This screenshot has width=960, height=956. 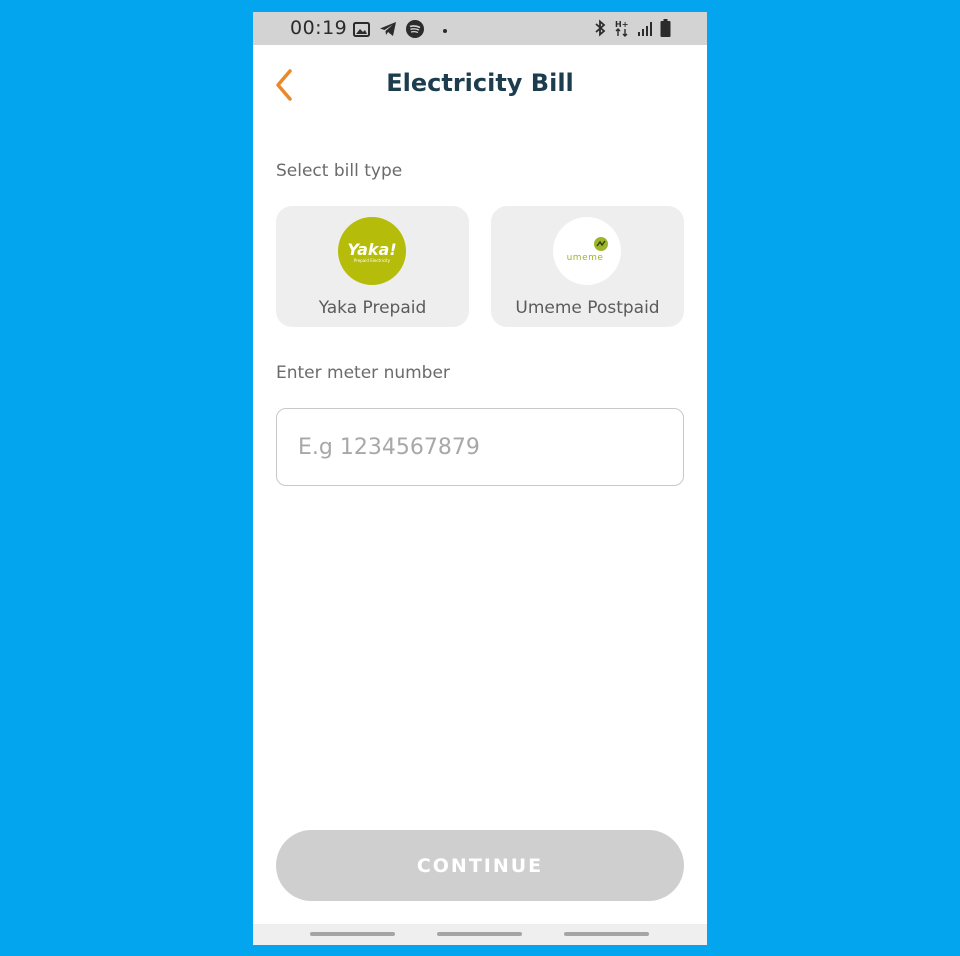 I want to click on nav-recent-apps, so click(x=352, y=934).